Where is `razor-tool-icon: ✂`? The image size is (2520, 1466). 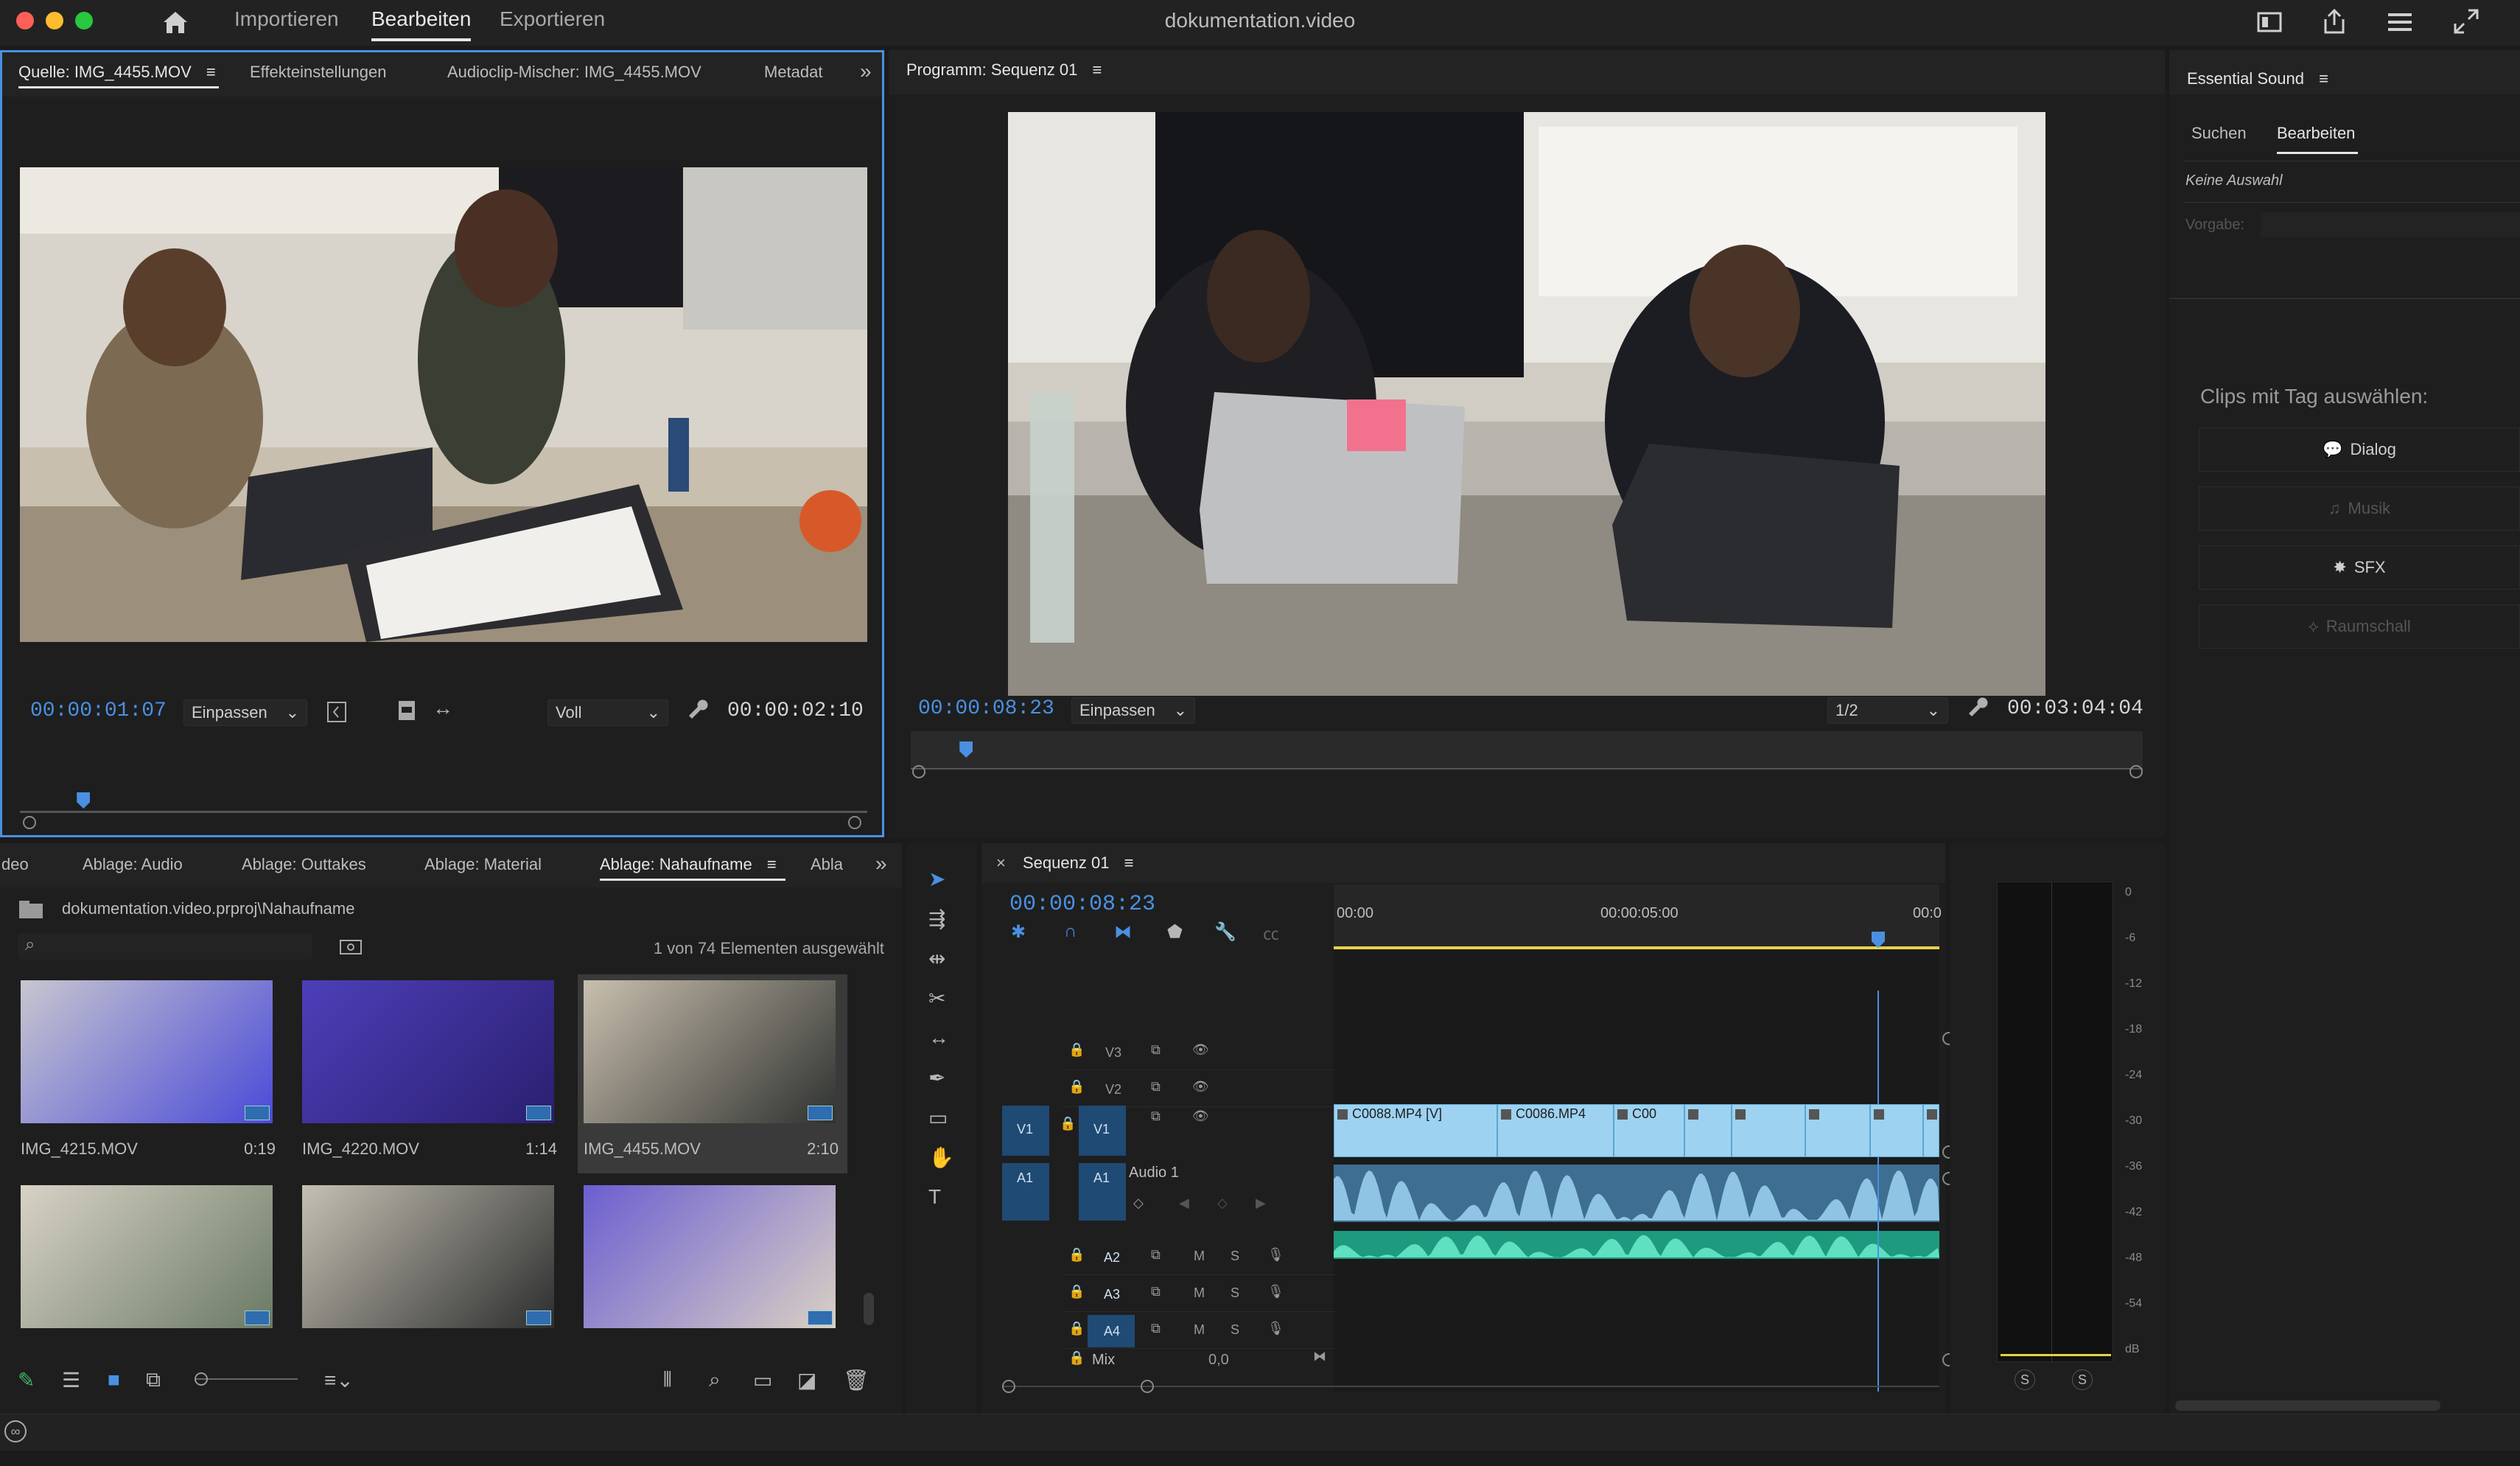
razor-tool-icon: ✂ is located at coordinates (936, 998).